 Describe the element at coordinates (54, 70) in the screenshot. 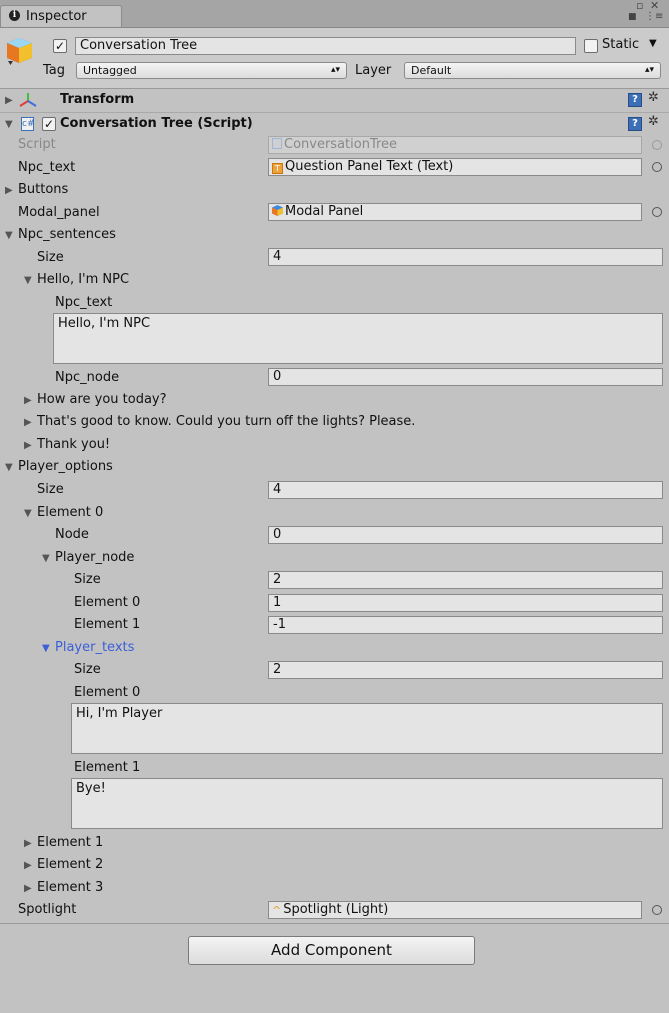

I see `tag-label: Tag` at that location.